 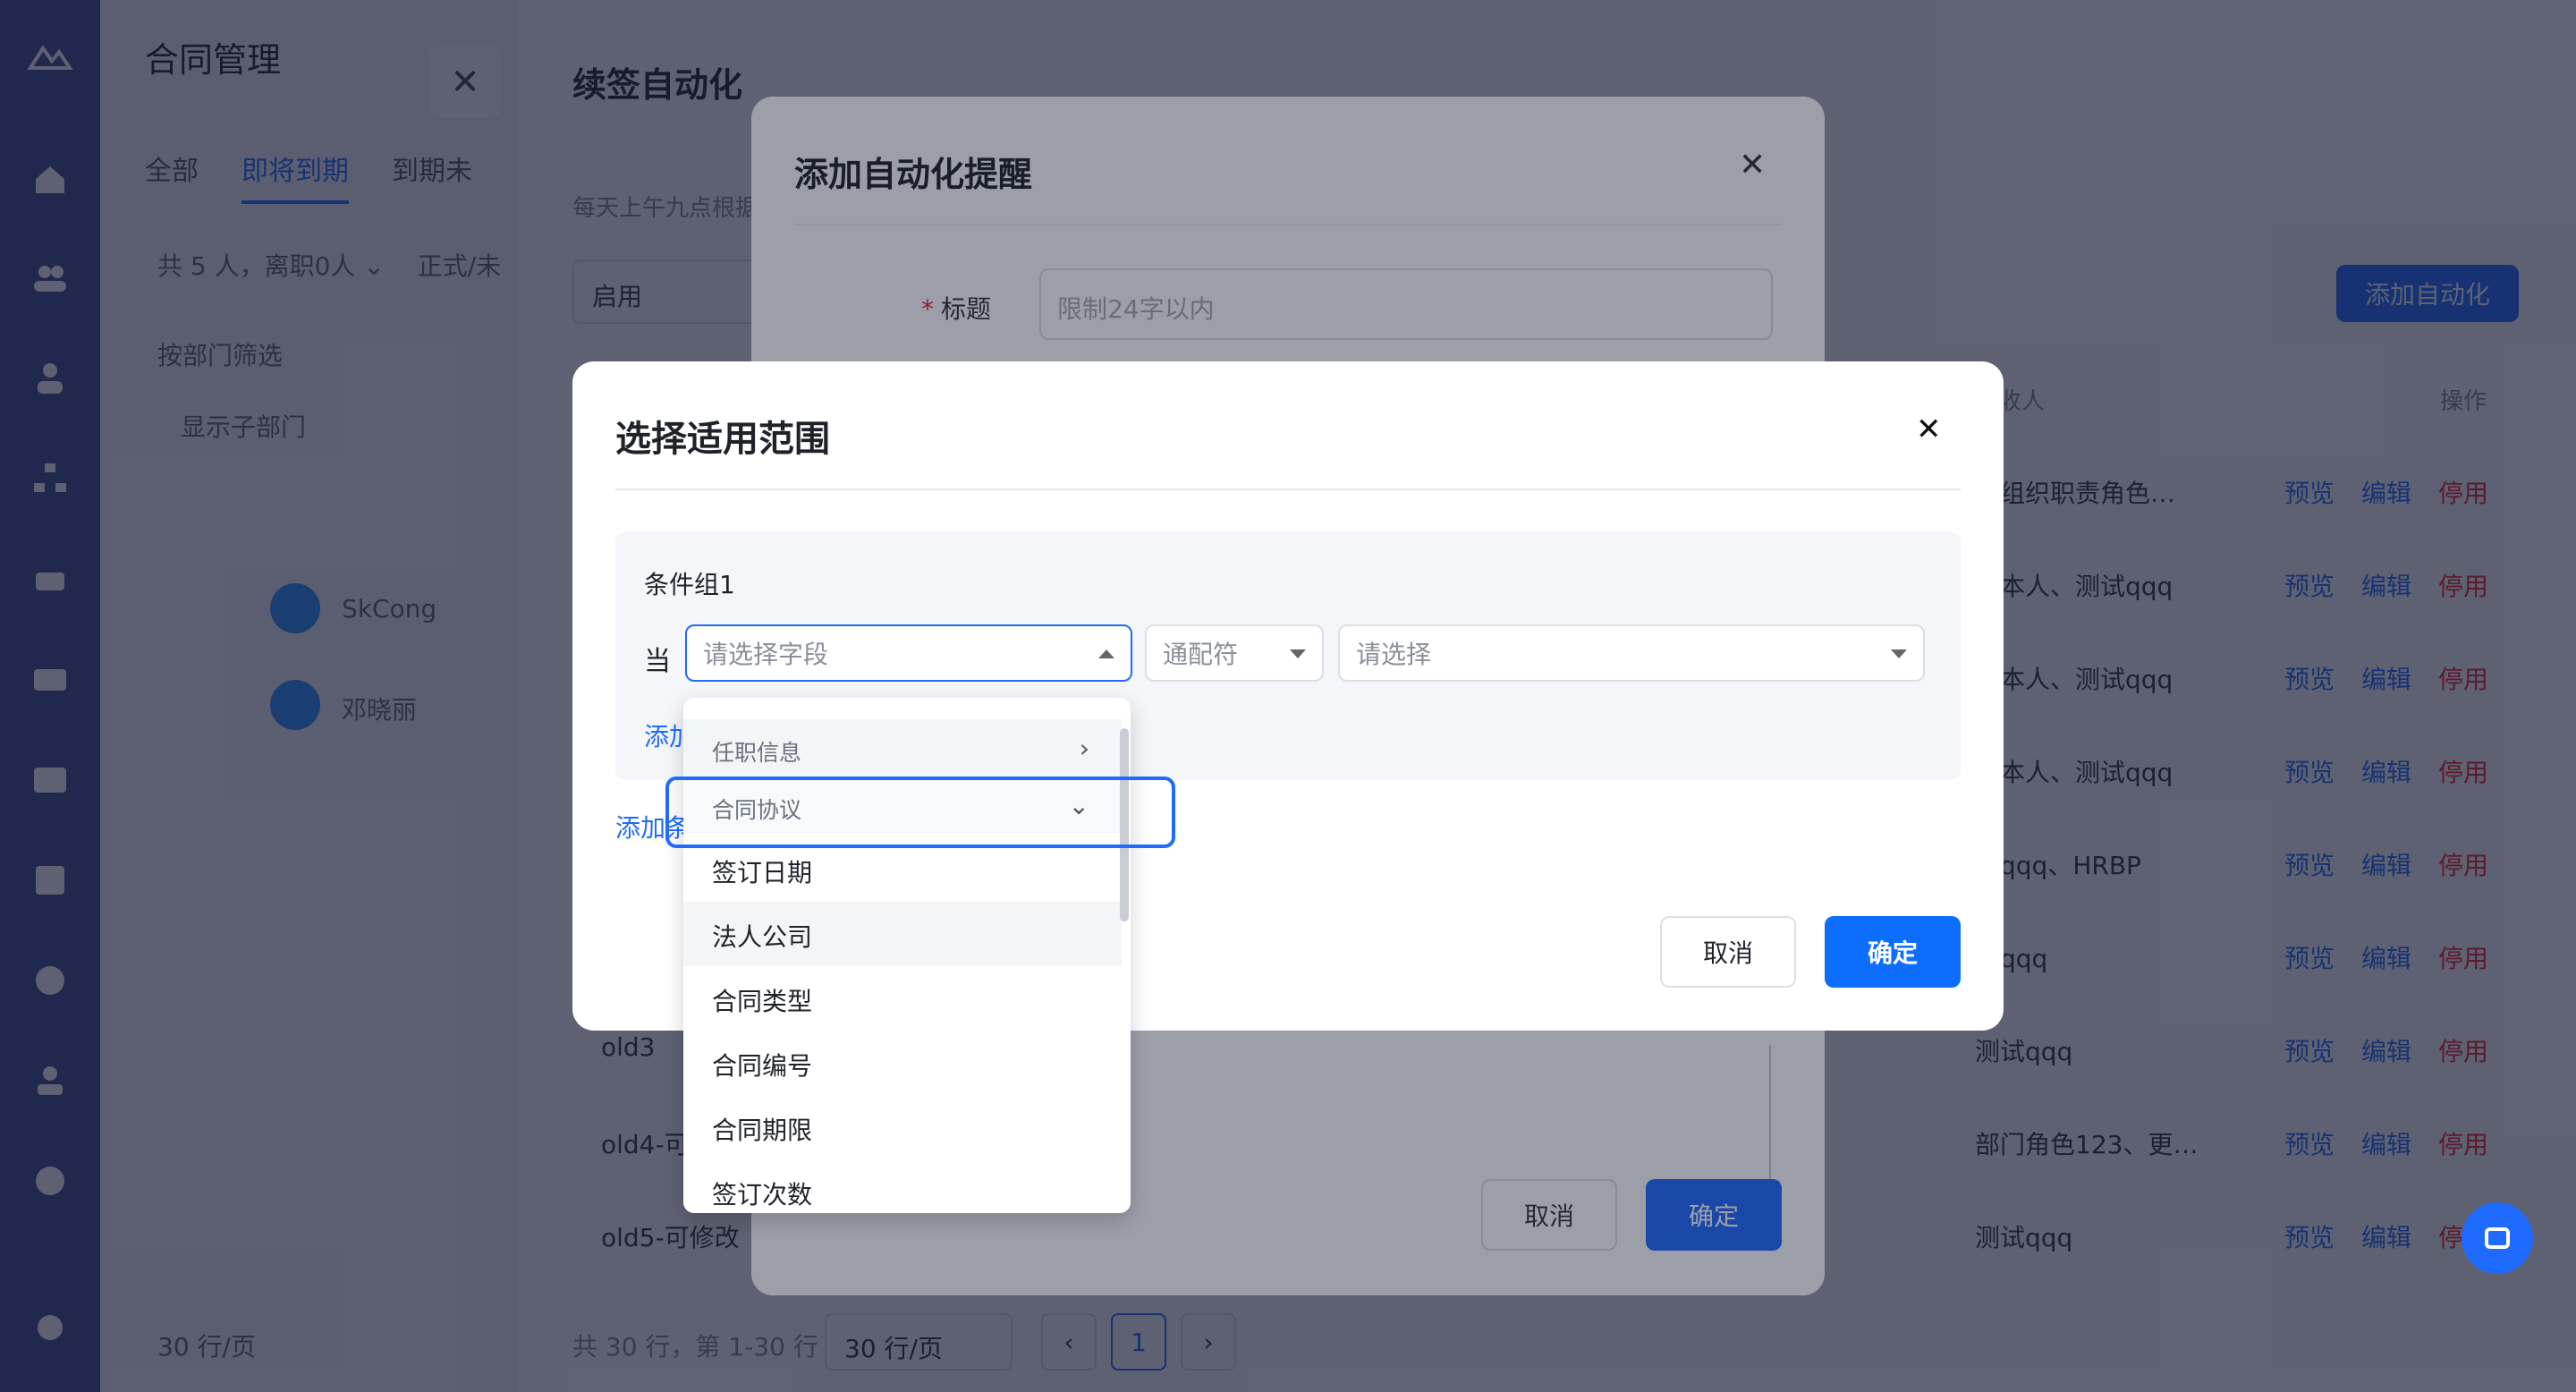 I want to click on operator-select-placeholder: 通配符, so click(x=1201, y=654).